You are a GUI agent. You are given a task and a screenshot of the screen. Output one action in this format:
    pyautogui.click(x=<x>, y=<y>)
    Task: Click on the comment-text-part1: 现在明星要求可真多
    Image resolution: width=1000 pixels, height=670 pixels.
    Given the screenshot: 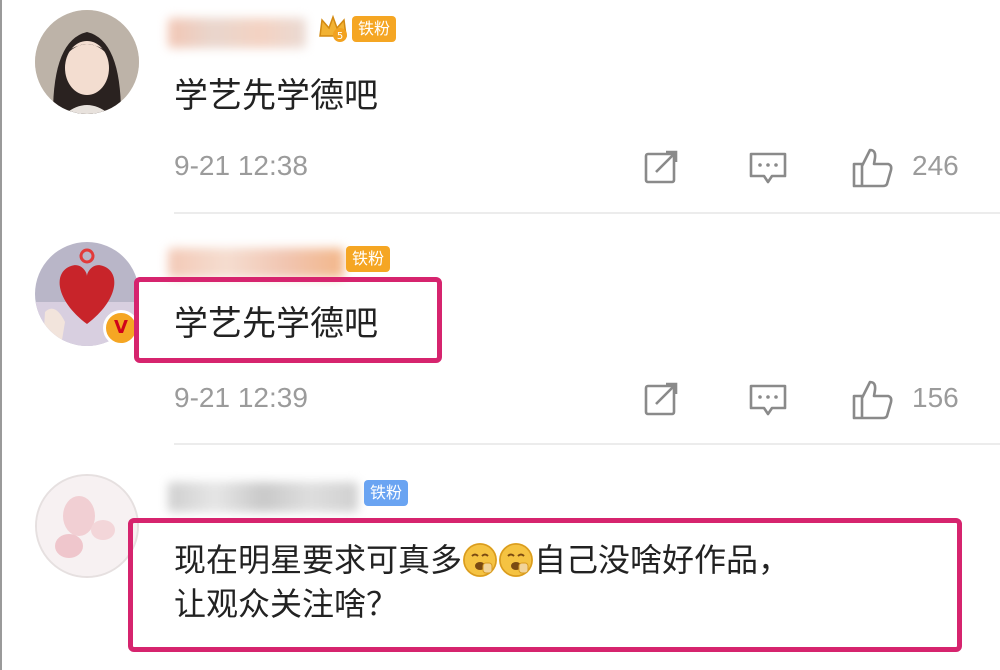 What is the action you would take?
    pyautogui.click(x=318, y=560)
    